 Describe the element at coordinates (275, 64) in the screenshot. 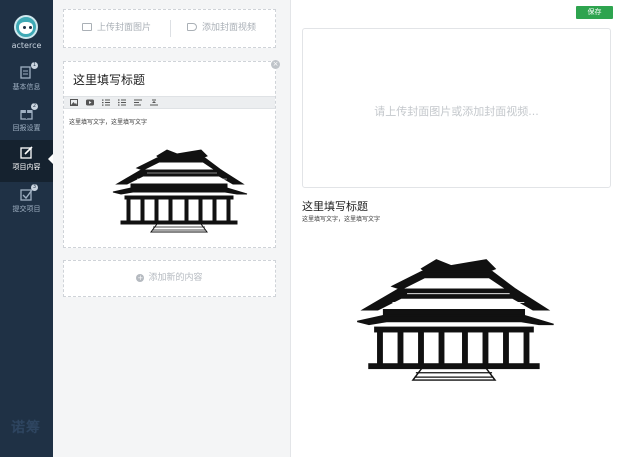

I see `remove-block-button: ×` at that location.